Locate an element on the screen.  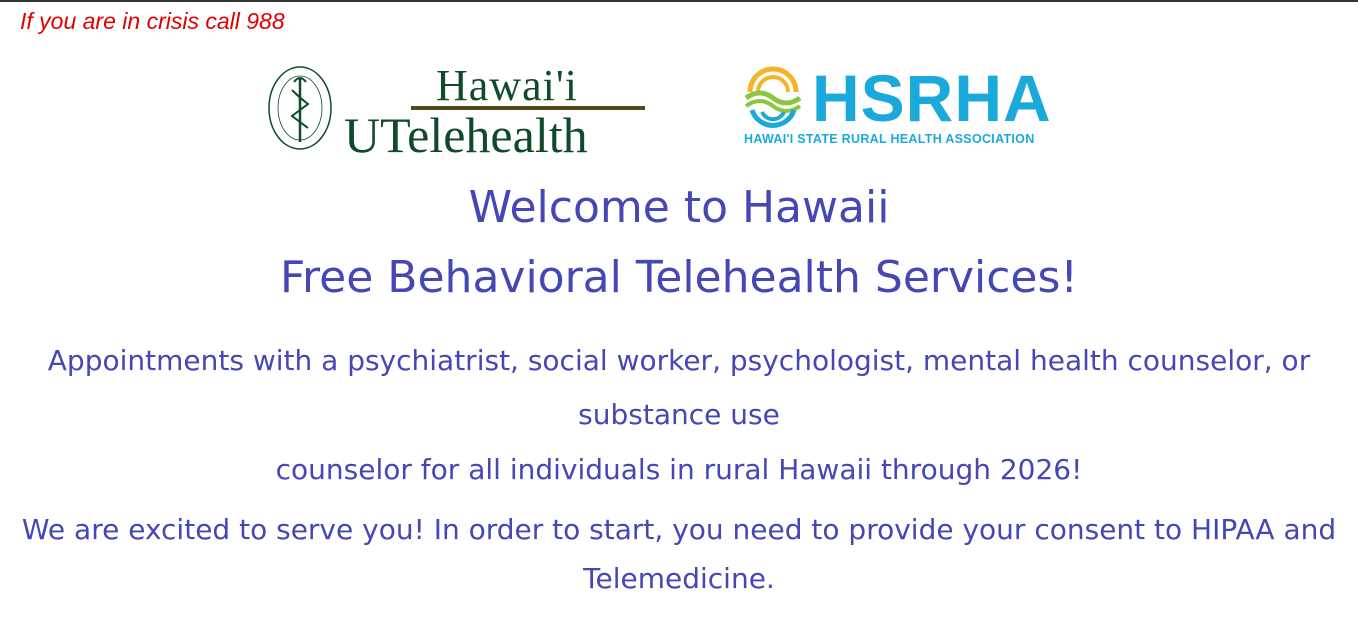
services-heading: Free Behavioral Telehealth Services! is located at coordinates (679, 277).